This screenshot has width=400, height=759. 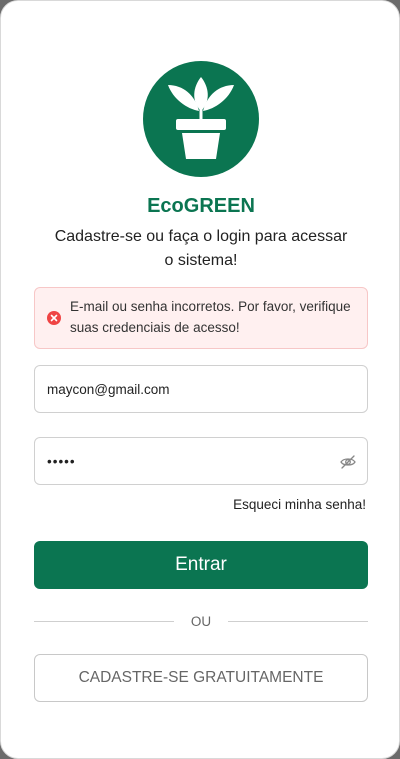 What do you see at coordinates (298, 621) in the screenshot?
I see `divider-line-right` at bounding box center [298, 621].